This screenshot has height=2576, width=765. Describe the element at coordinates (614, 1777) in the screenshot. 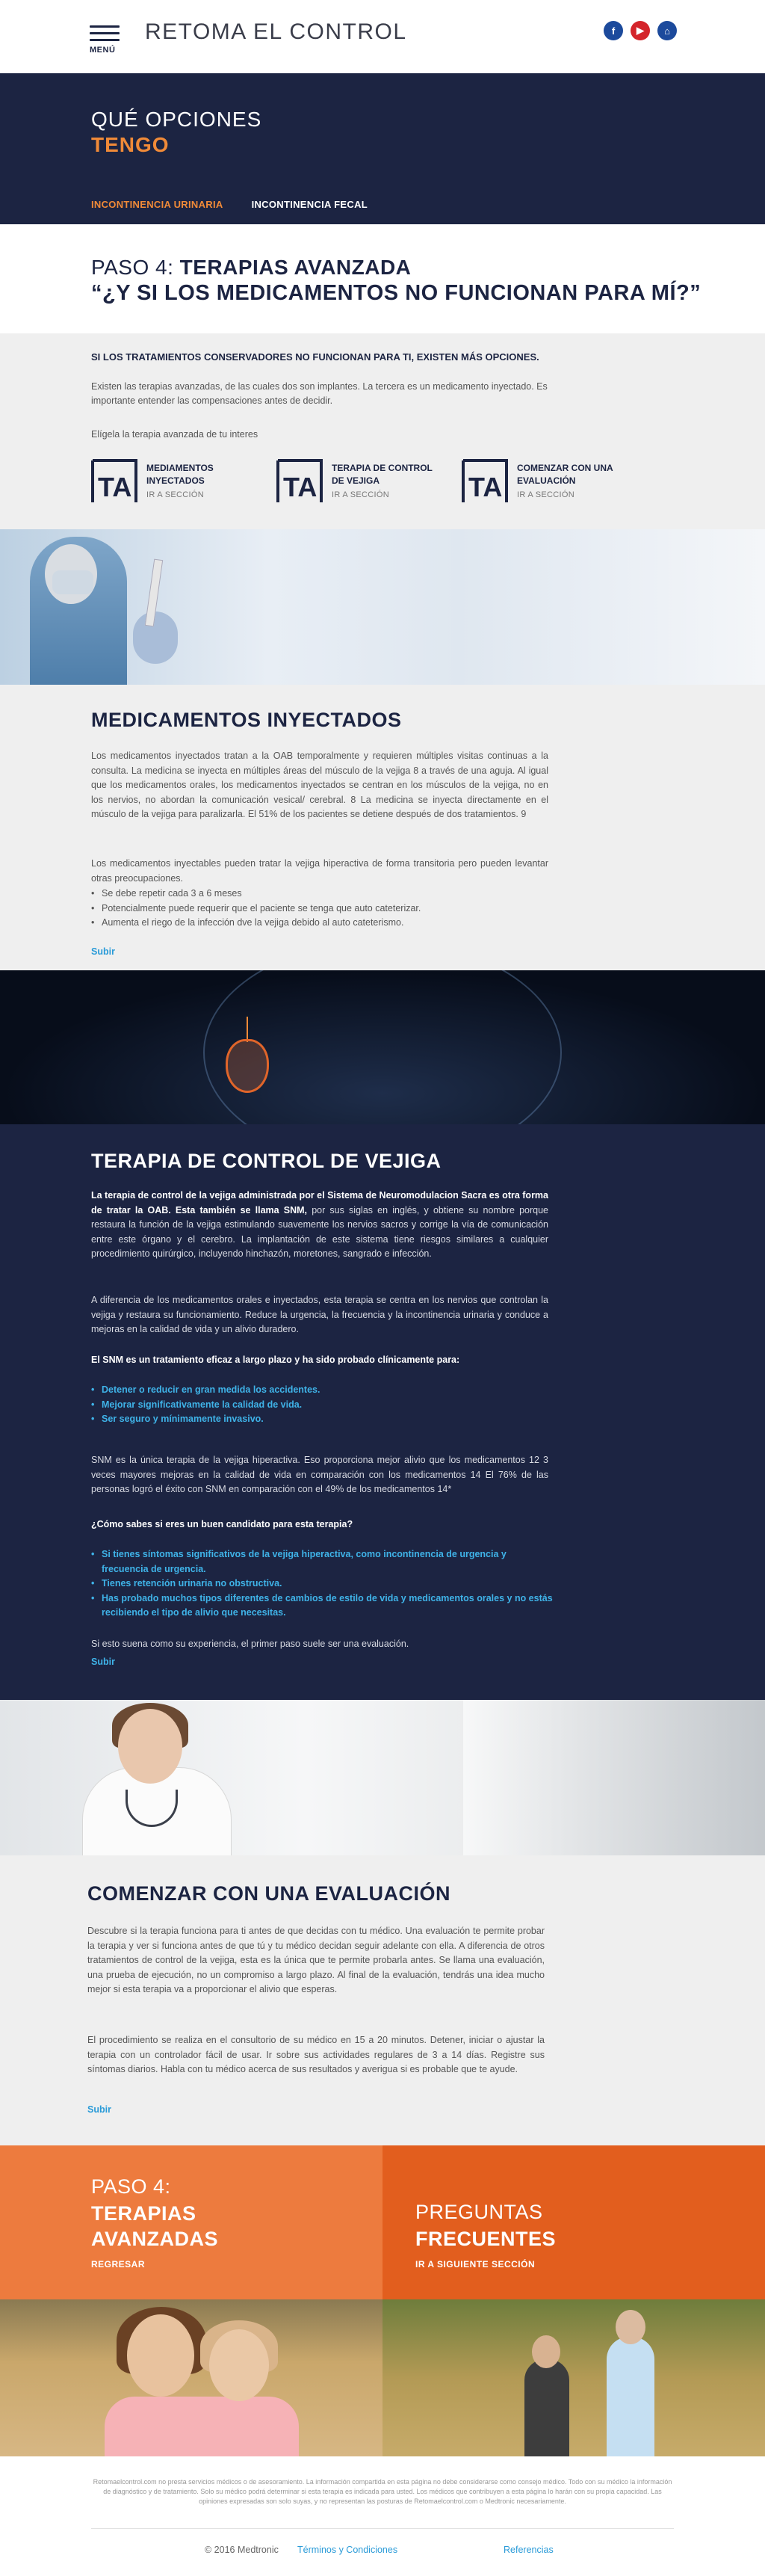

I see `window-background` at that location.